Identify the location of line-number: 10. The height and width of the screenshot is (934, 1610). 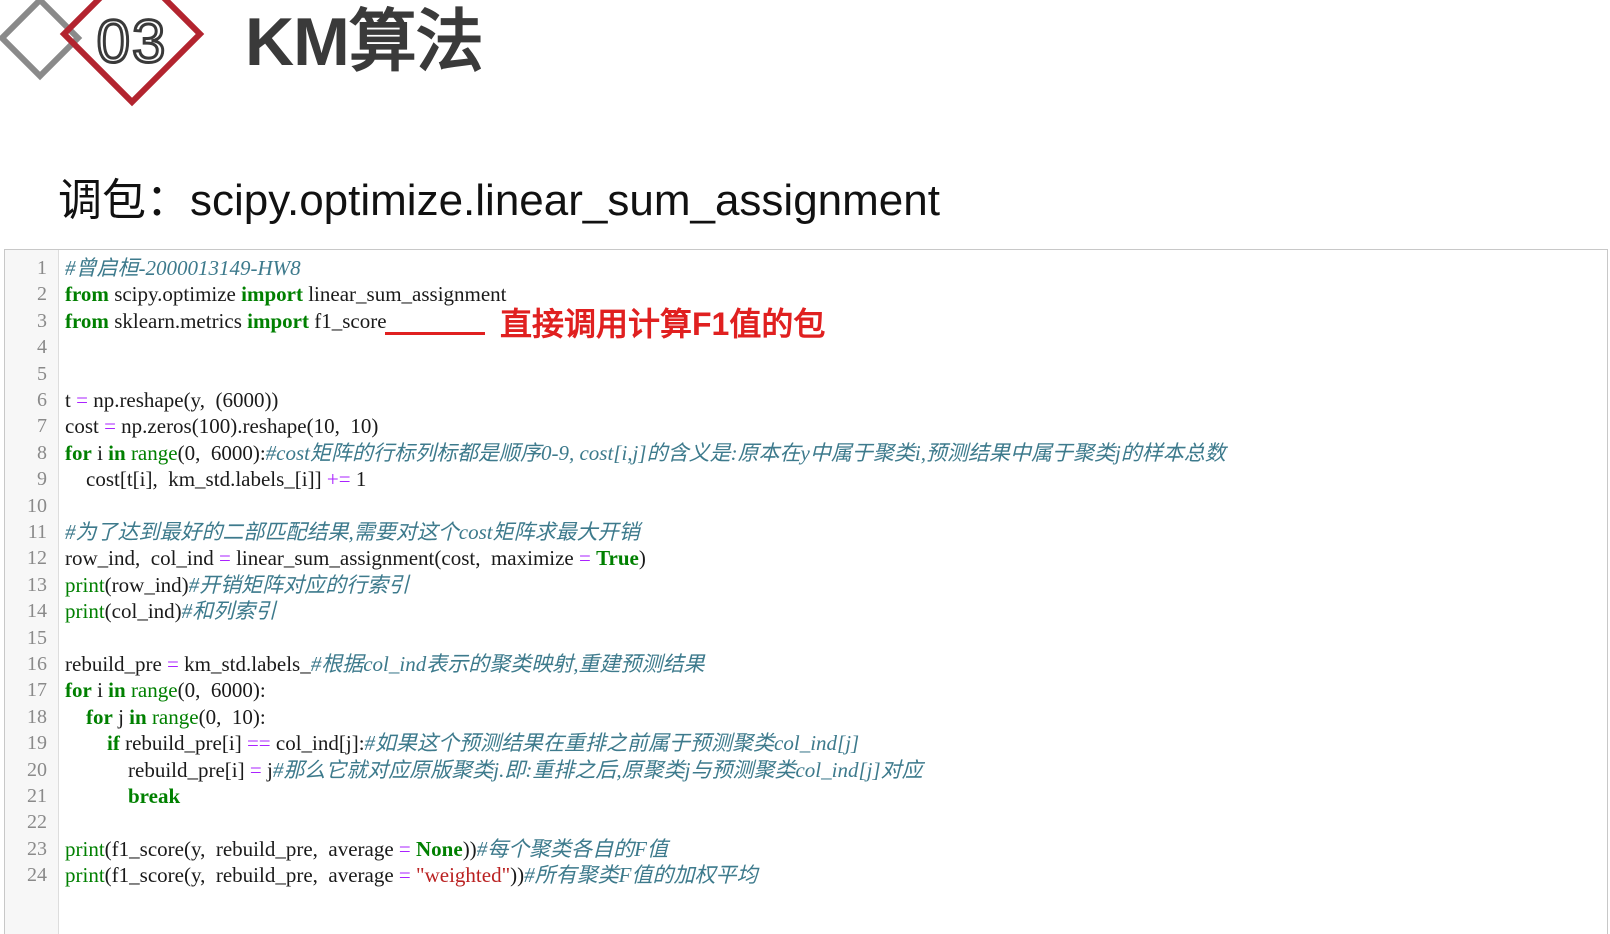
(37, 505).